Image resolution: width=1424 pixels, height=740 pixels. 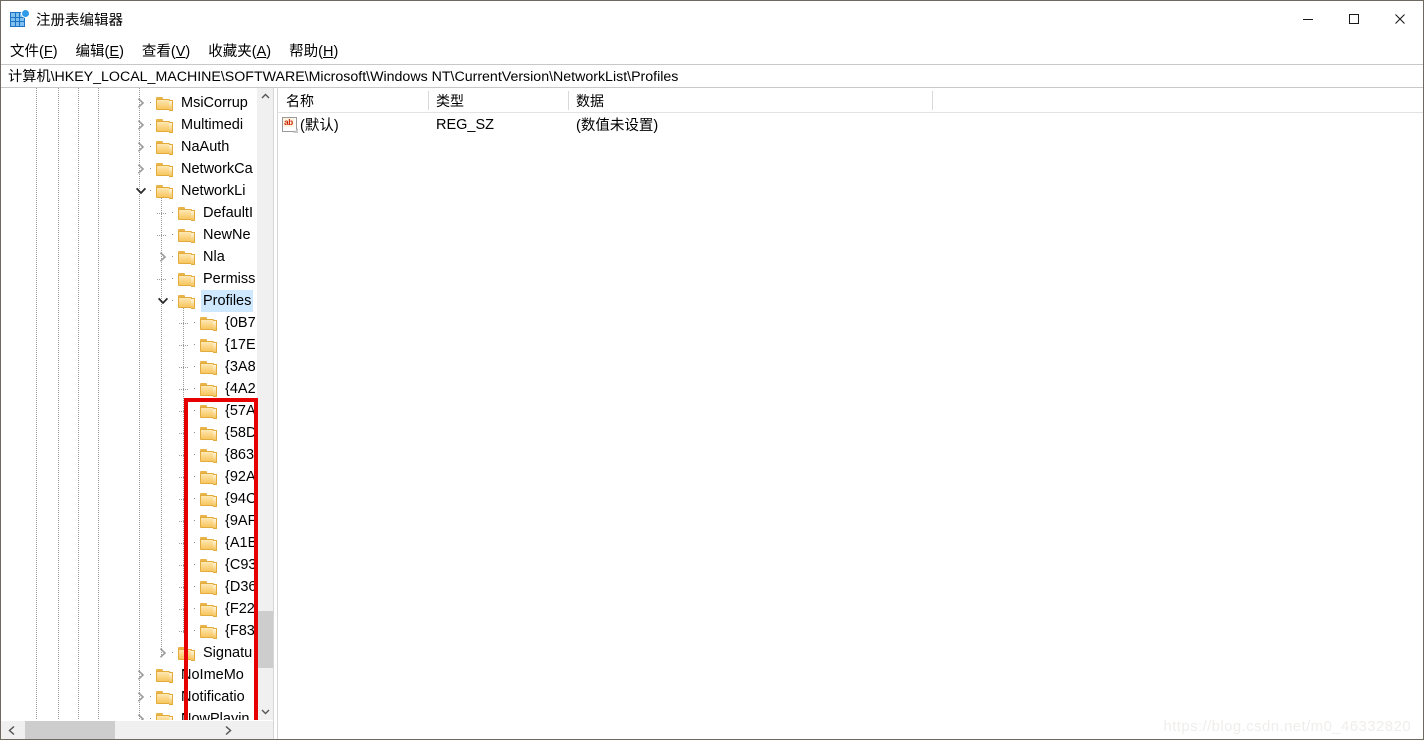 I want to click on value-name-label: (默认), so click(x=319, y=126).